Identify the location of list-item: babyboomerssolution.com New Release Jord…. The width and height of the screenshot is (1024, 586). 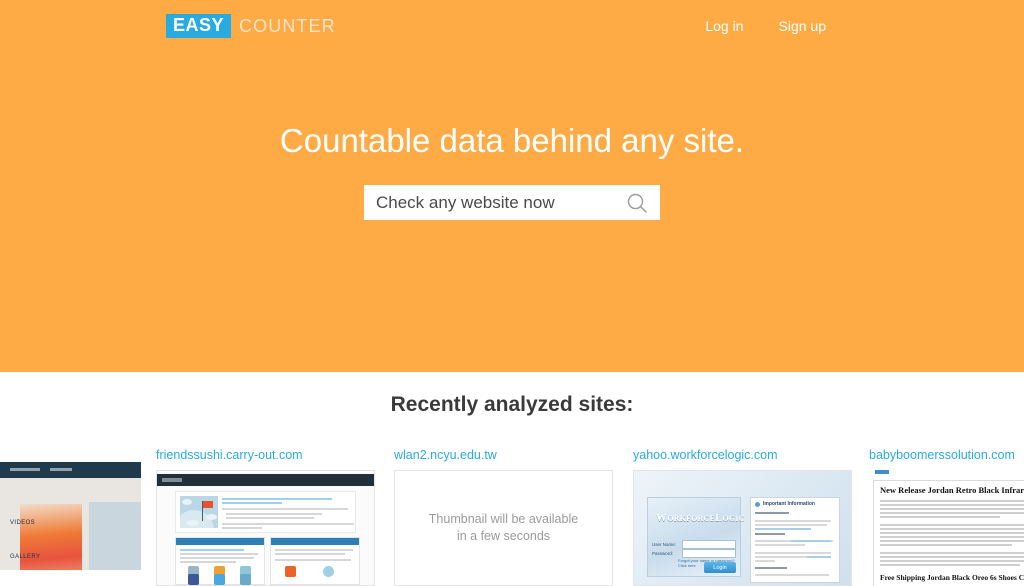
(946, 516).